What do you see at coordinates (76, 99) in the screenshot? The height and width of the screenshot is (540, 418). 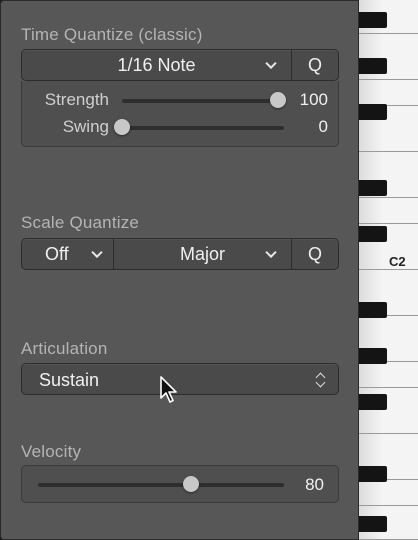 I see `strength-label: Strength` at bounding box center [76, 99].